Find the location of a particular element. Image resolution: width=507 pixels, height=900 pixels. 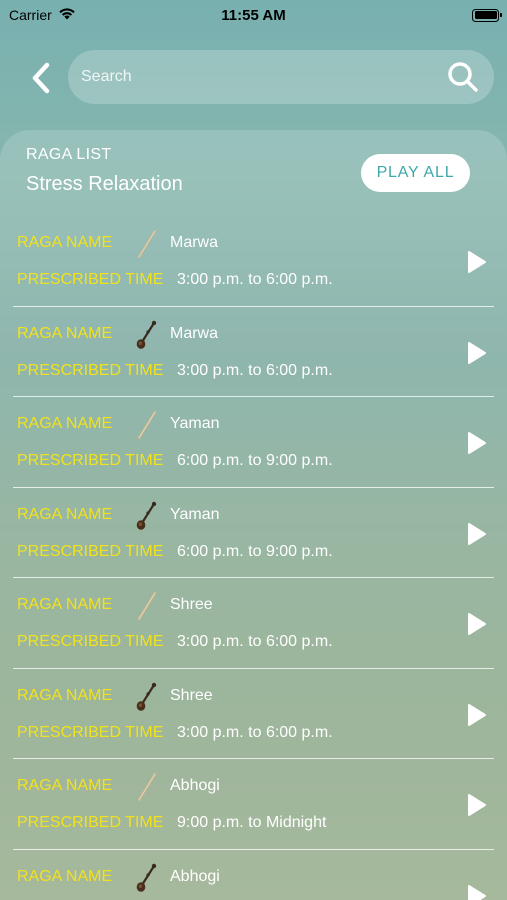

raga-time: 9:00 p.m. to Midnight is located at coordinates (252, 822).